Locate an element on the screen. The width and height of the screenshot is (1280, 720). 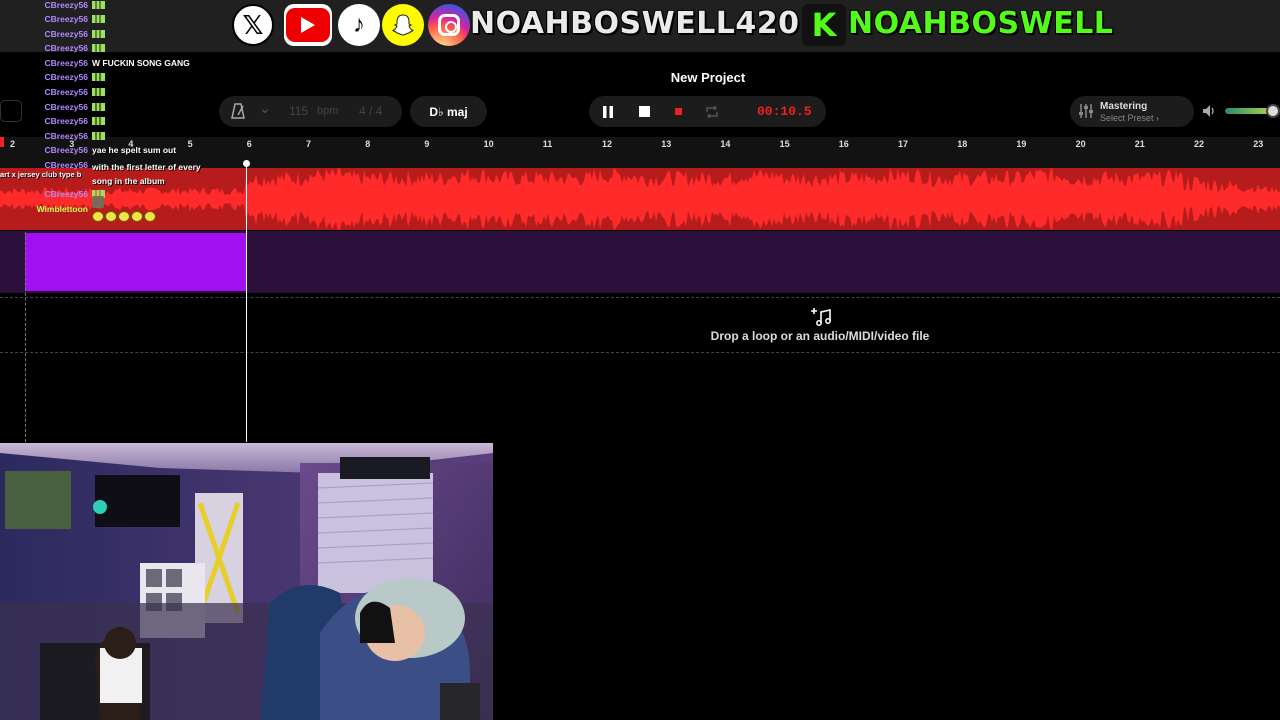
mastering-button: Mastering Select Preset › is located at coordinates (1132, 111).